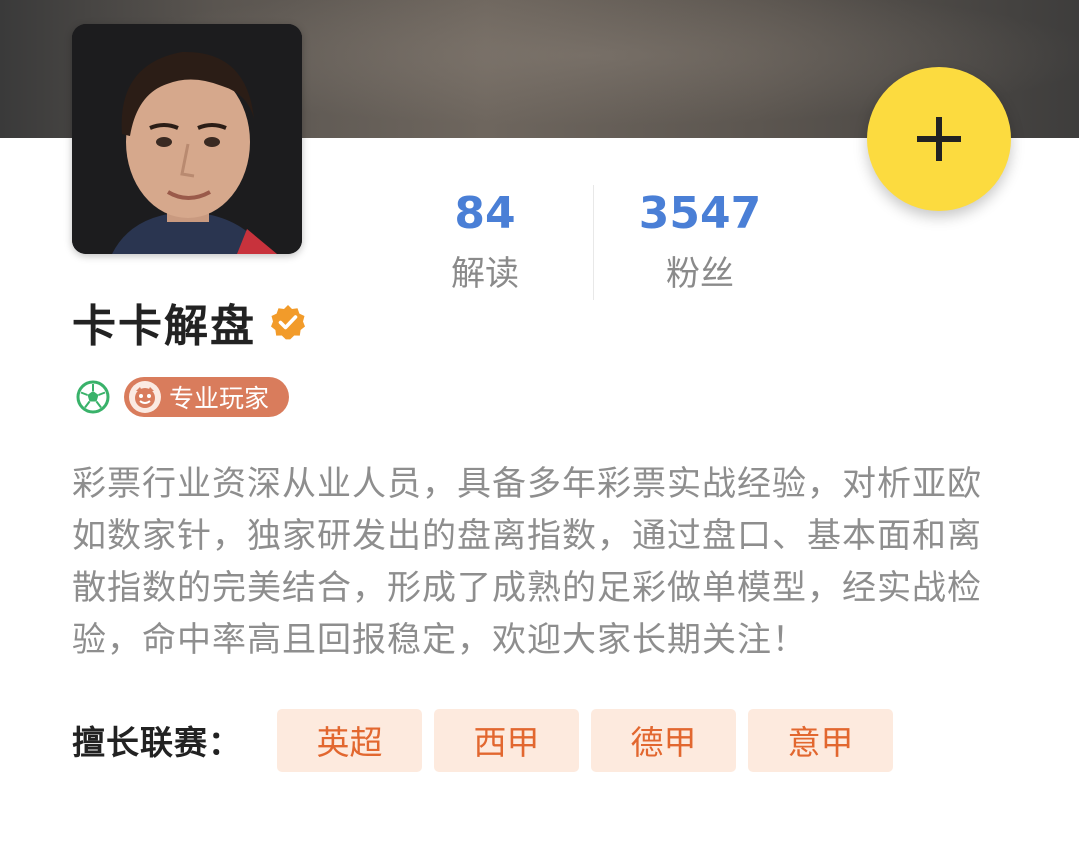 This screenshot has height=841, width=1079. What do you see at coordinates (506, 740) in the screenshot?
I see `league-tag-la-liga: 西甲` at bounding box center [506, 740].